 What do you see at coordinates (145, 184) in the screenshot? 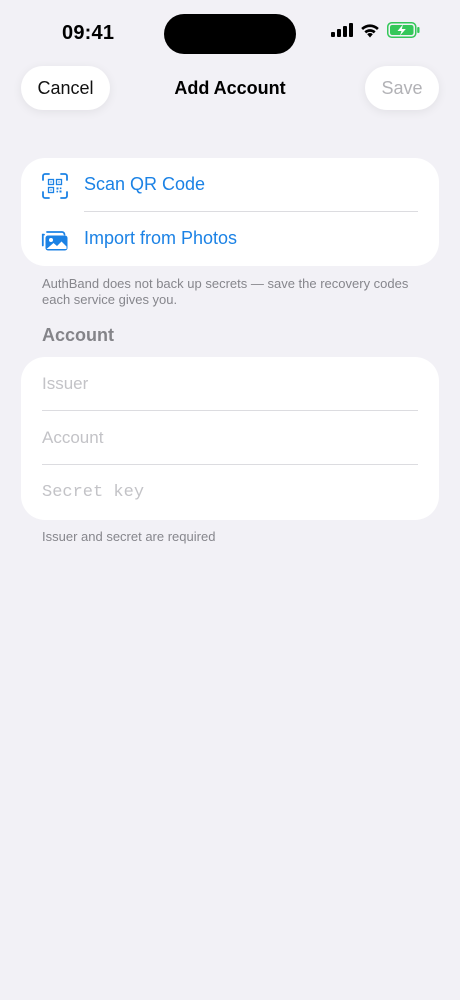
I see `scan-qr-code-label: Scan QR Code` at bounding box center [145, 184].